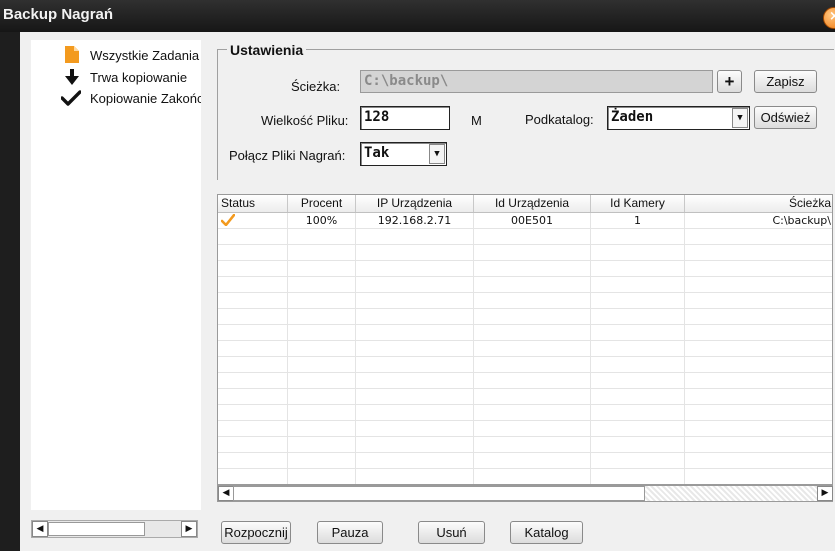  I want to click on column-percent: Procent, so click(322, 203).